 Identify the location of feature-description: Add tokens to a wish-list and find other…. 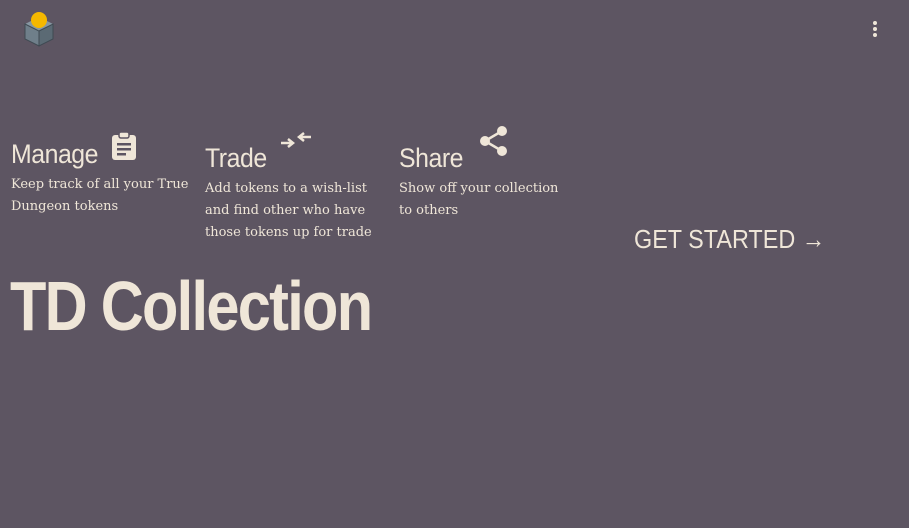
(288, 210).